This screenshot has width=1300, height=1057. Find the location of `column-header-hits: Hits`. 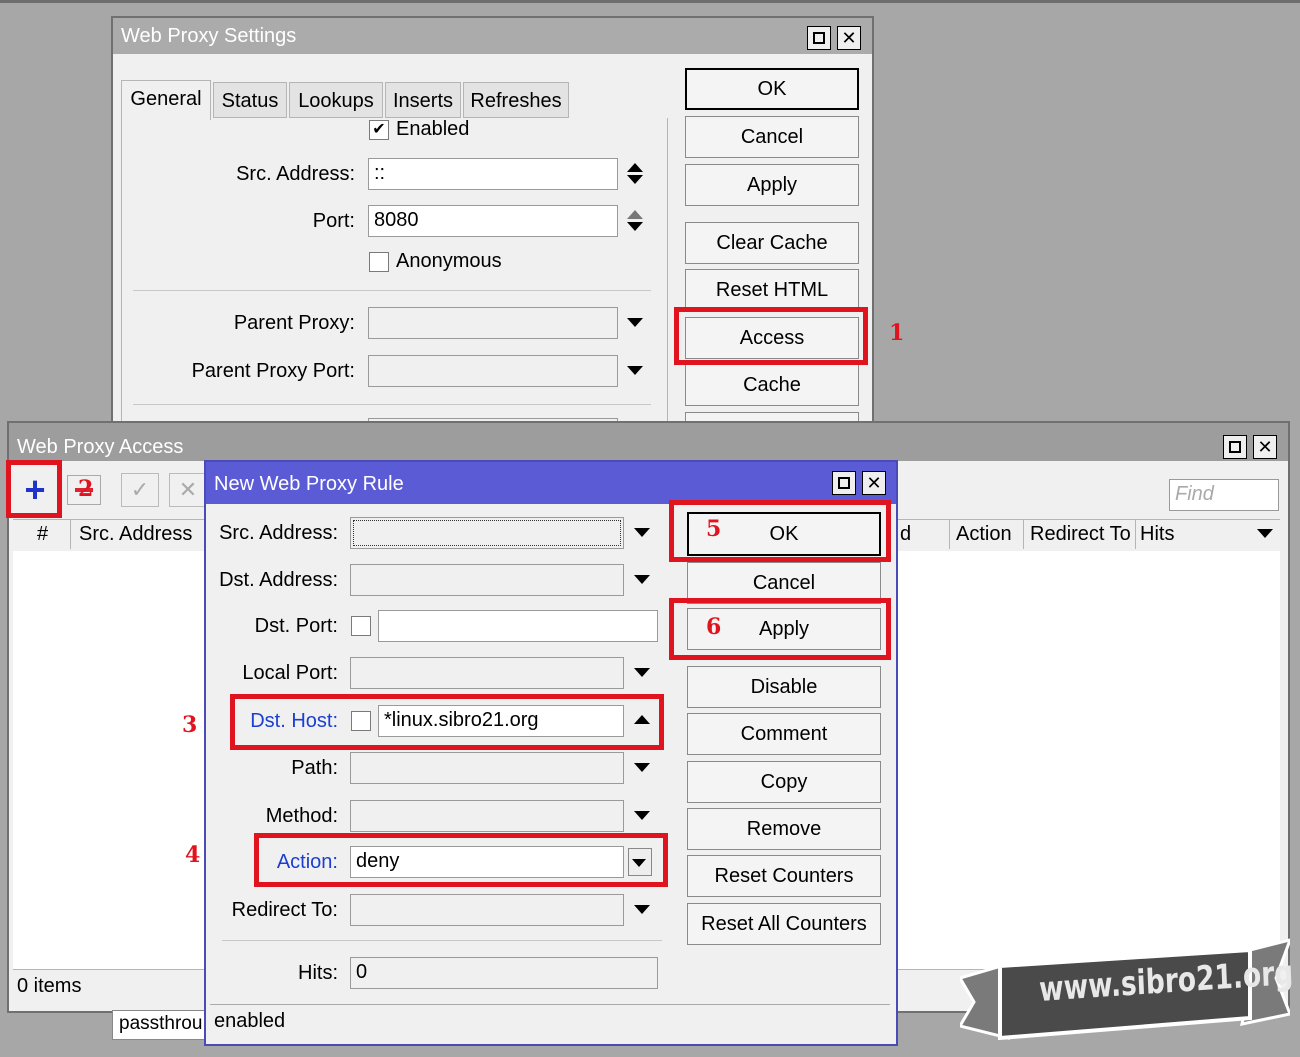

column-header-hits: Hits is located at coordinates (1191, 534).